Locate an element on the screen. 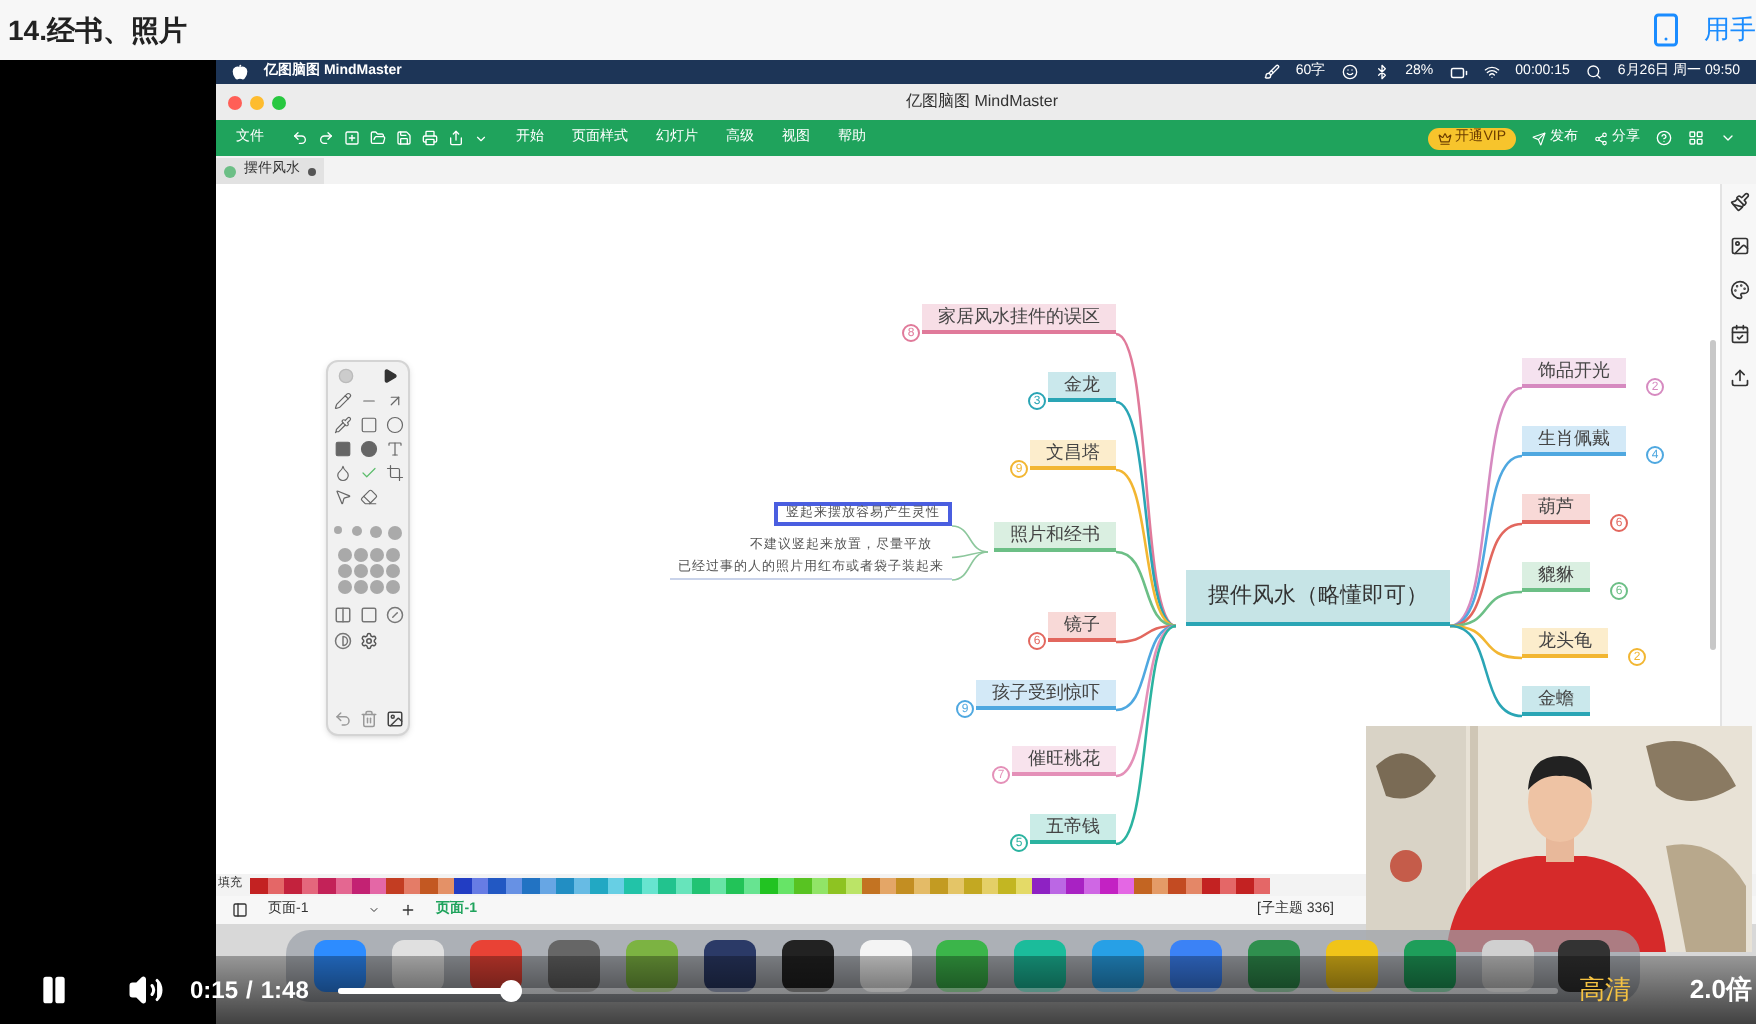  print-icon is located at coordinates (430, 138).